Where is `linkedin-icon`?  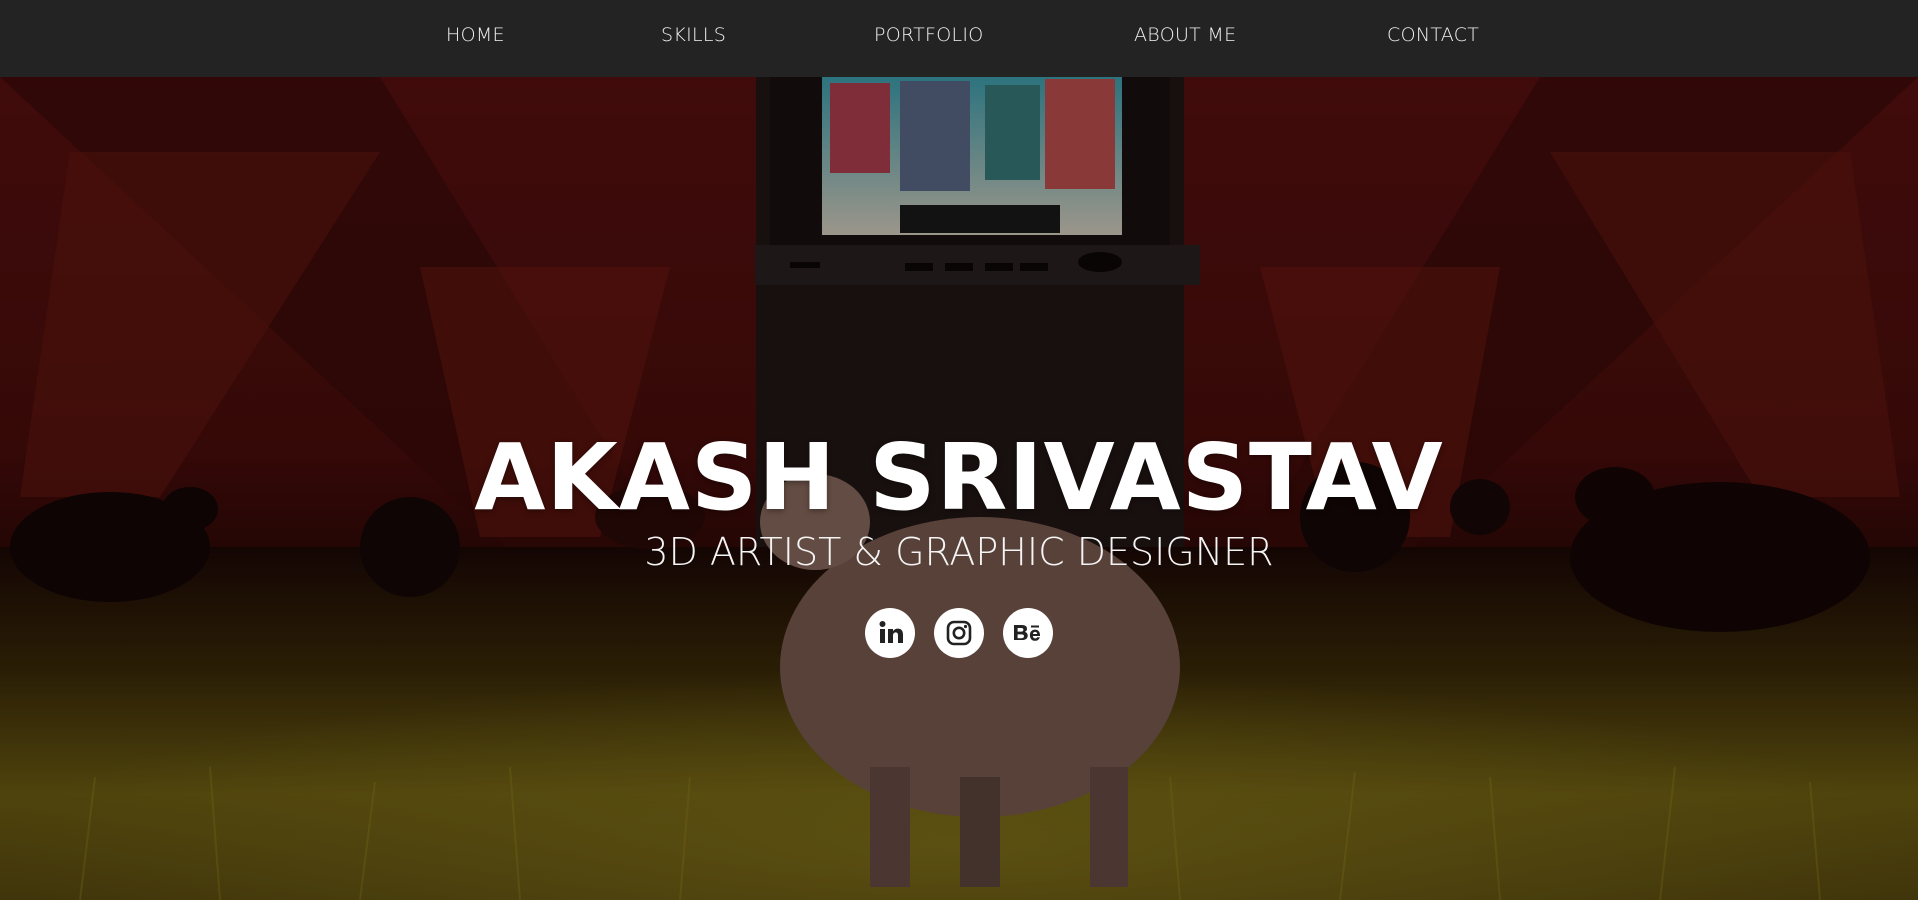
linkedin-icon is located at coordinates (891, 632).